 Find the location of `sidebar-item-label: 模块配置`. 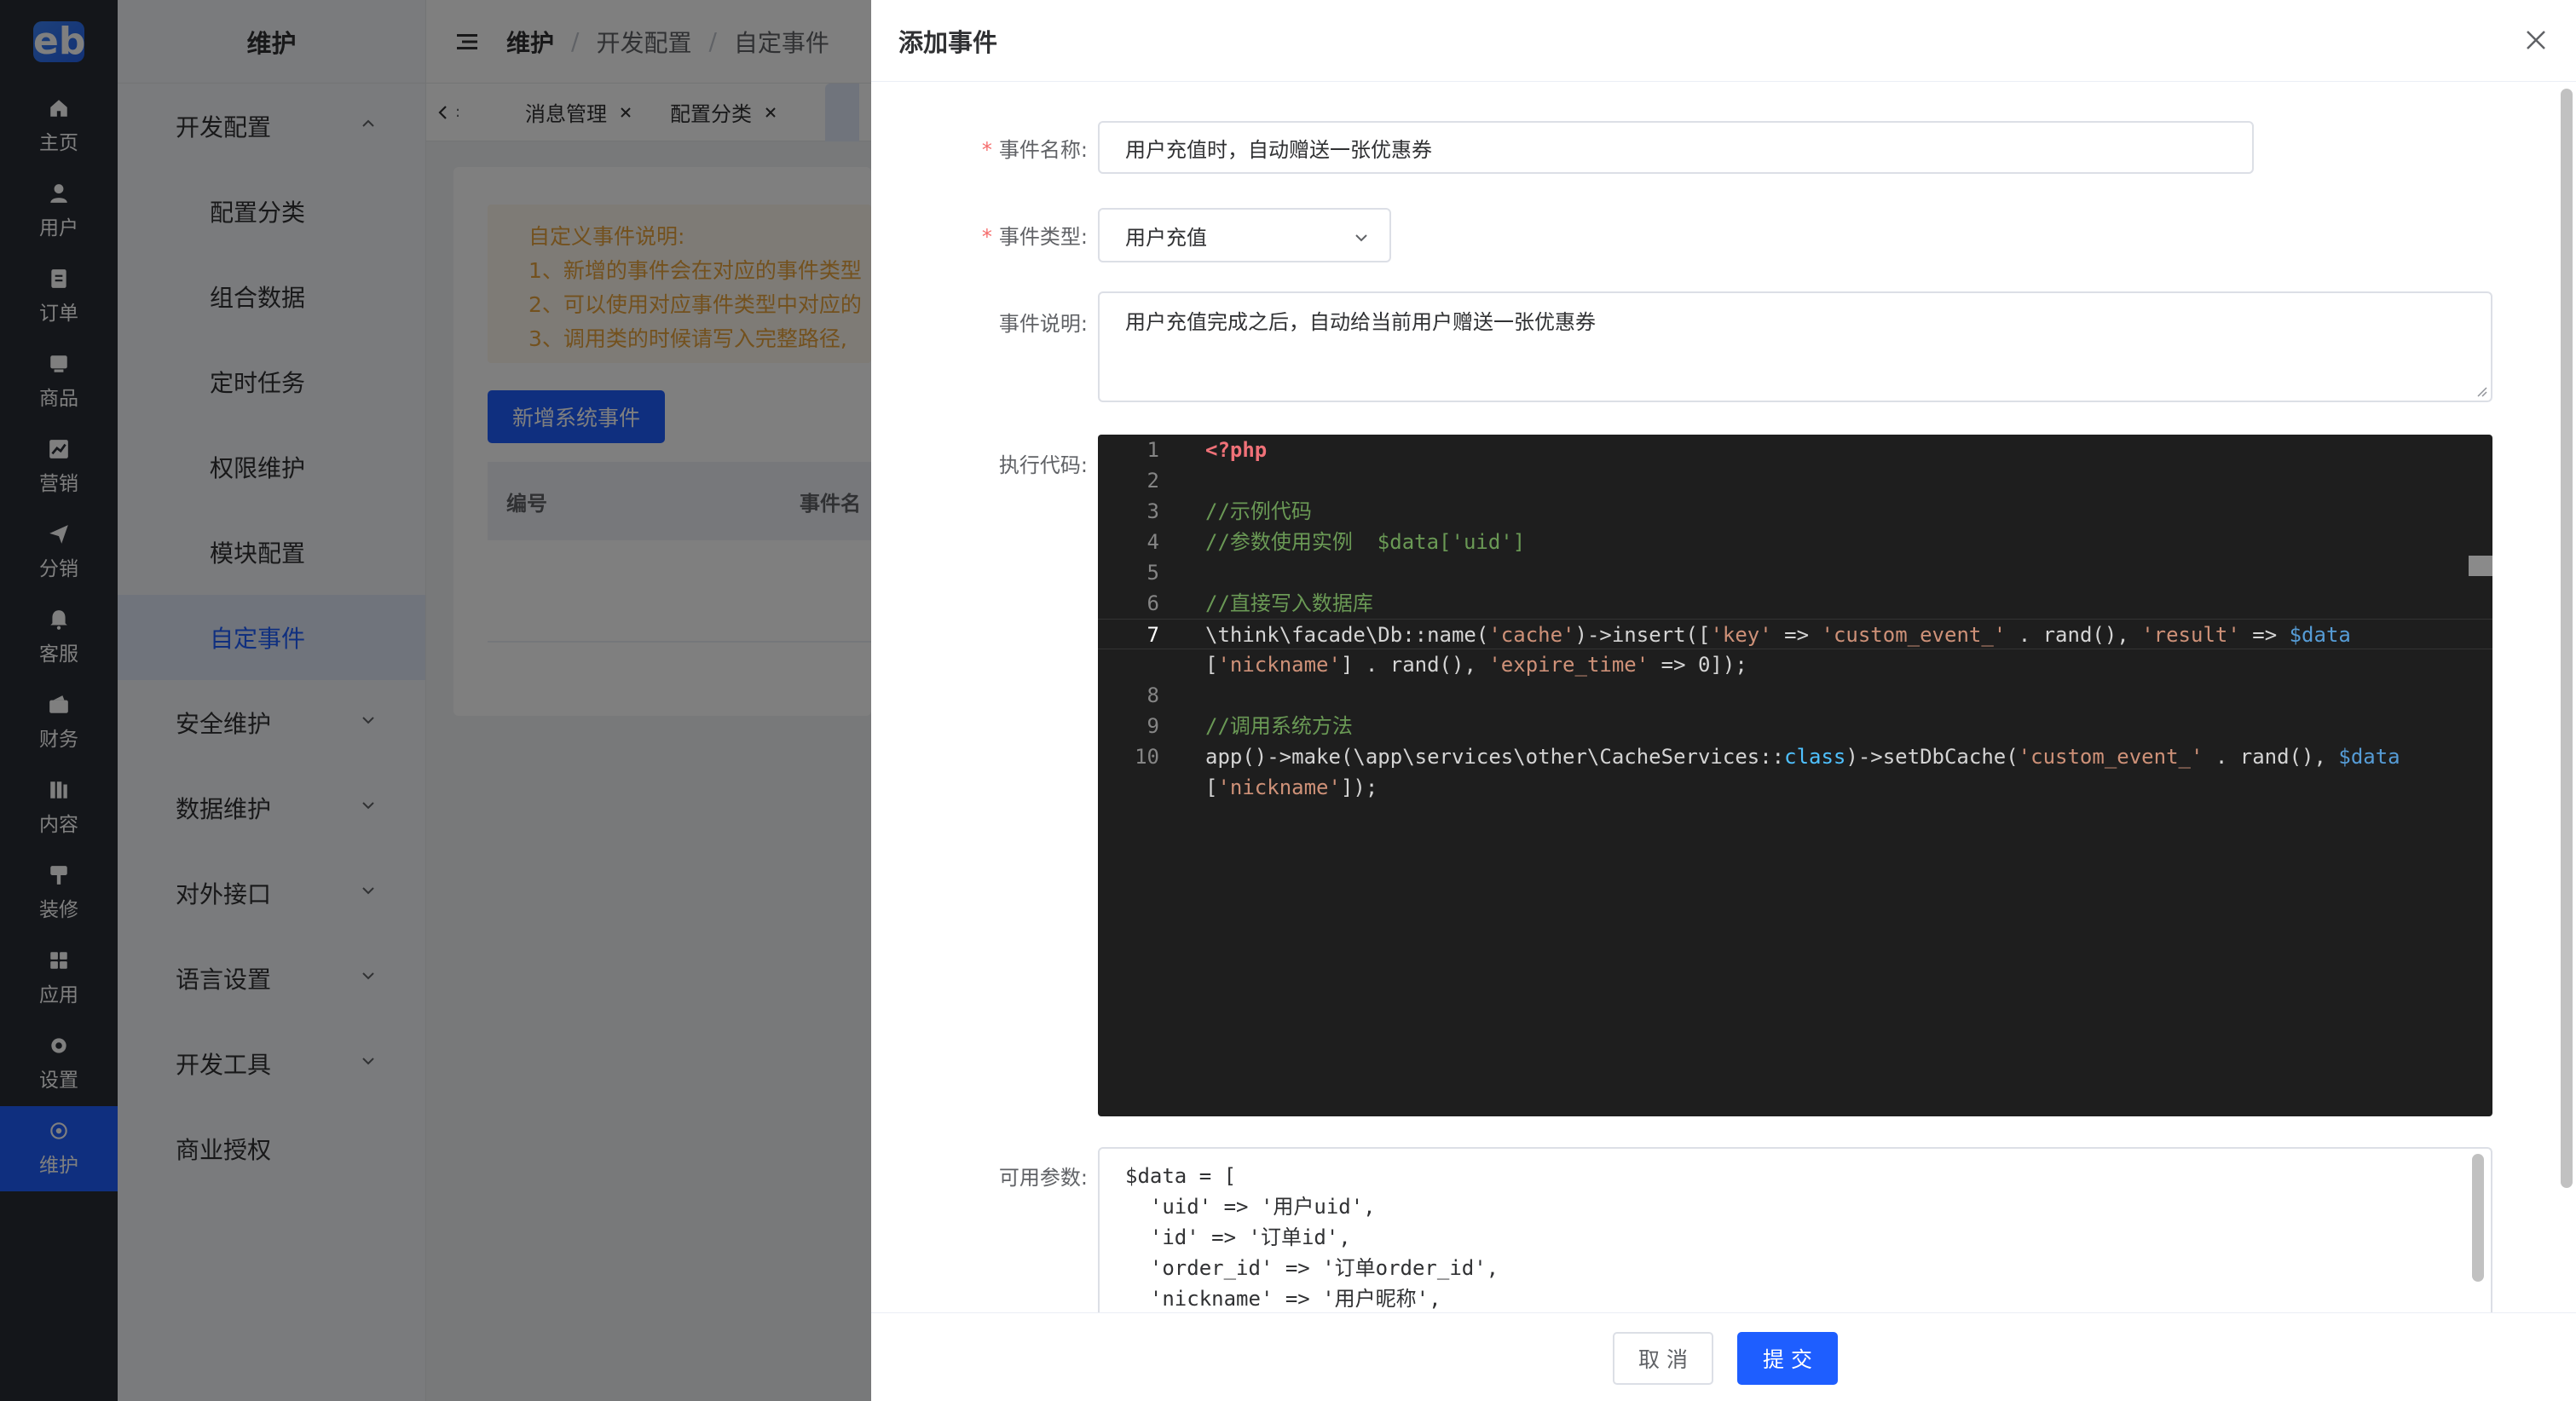

sidebar-item-label: 模块配置 is located at coordinates (258, 553).